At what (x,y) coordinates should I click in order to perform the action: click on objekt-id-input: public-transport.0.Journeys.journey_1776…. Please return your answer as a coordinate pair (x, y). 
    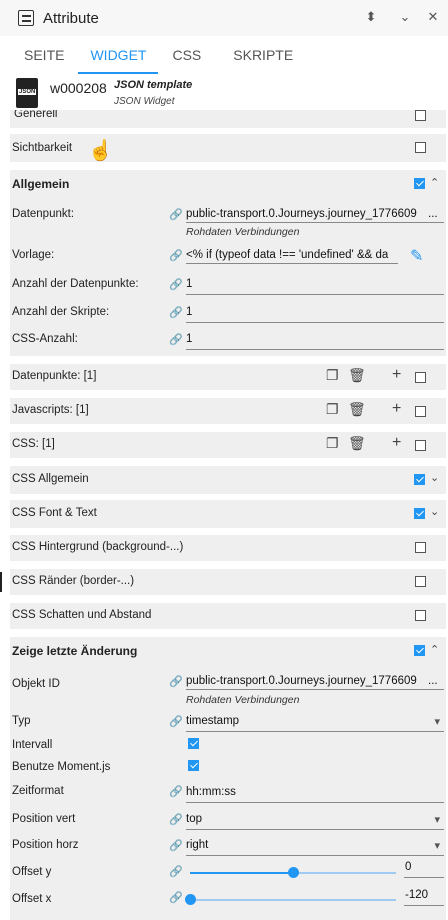
    Looking at the image, I should click on (306, 681).